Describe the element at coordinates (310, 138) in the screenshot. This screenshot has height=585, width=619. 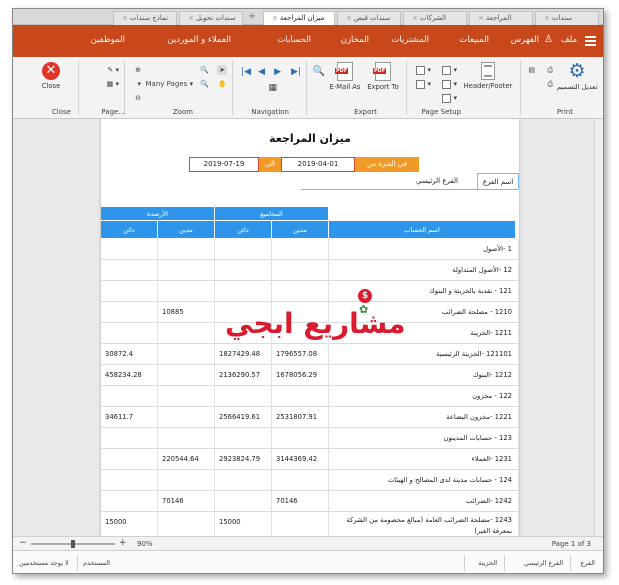
I see `report-title: ميزان المراجعة` at that location.